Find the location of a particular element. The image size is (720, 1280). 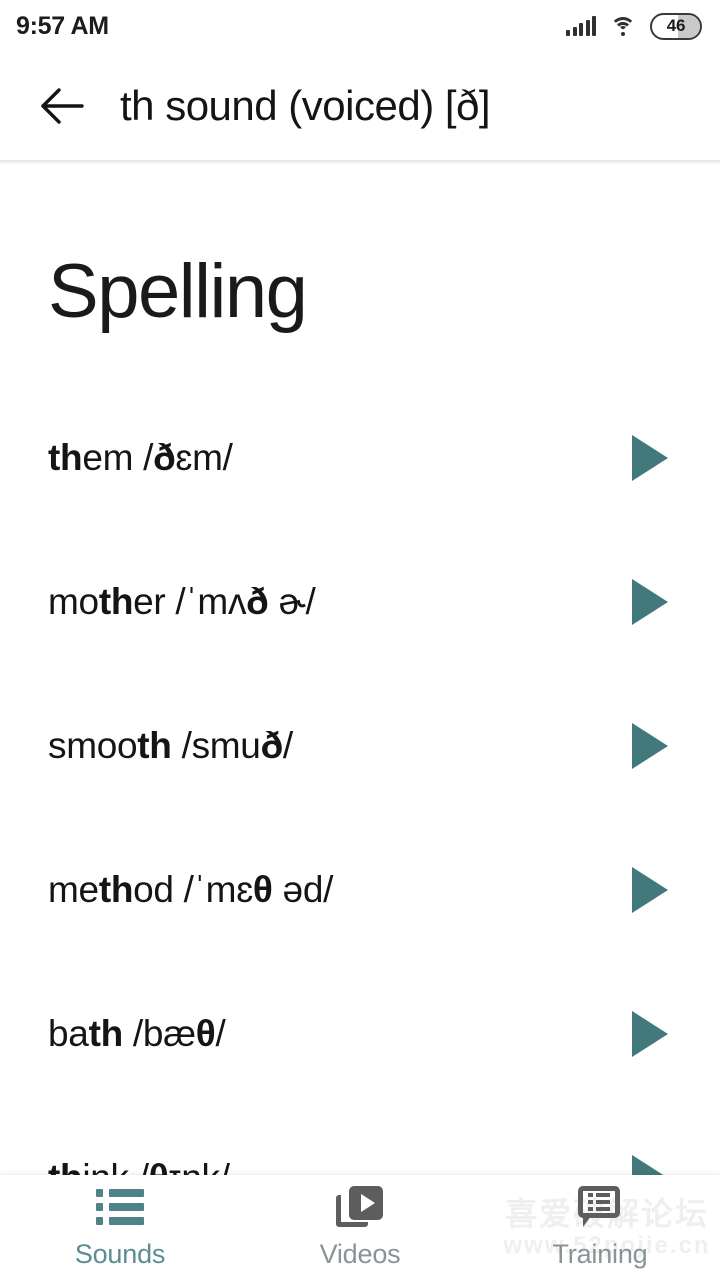

back-button is located at coordinates (62, 106).